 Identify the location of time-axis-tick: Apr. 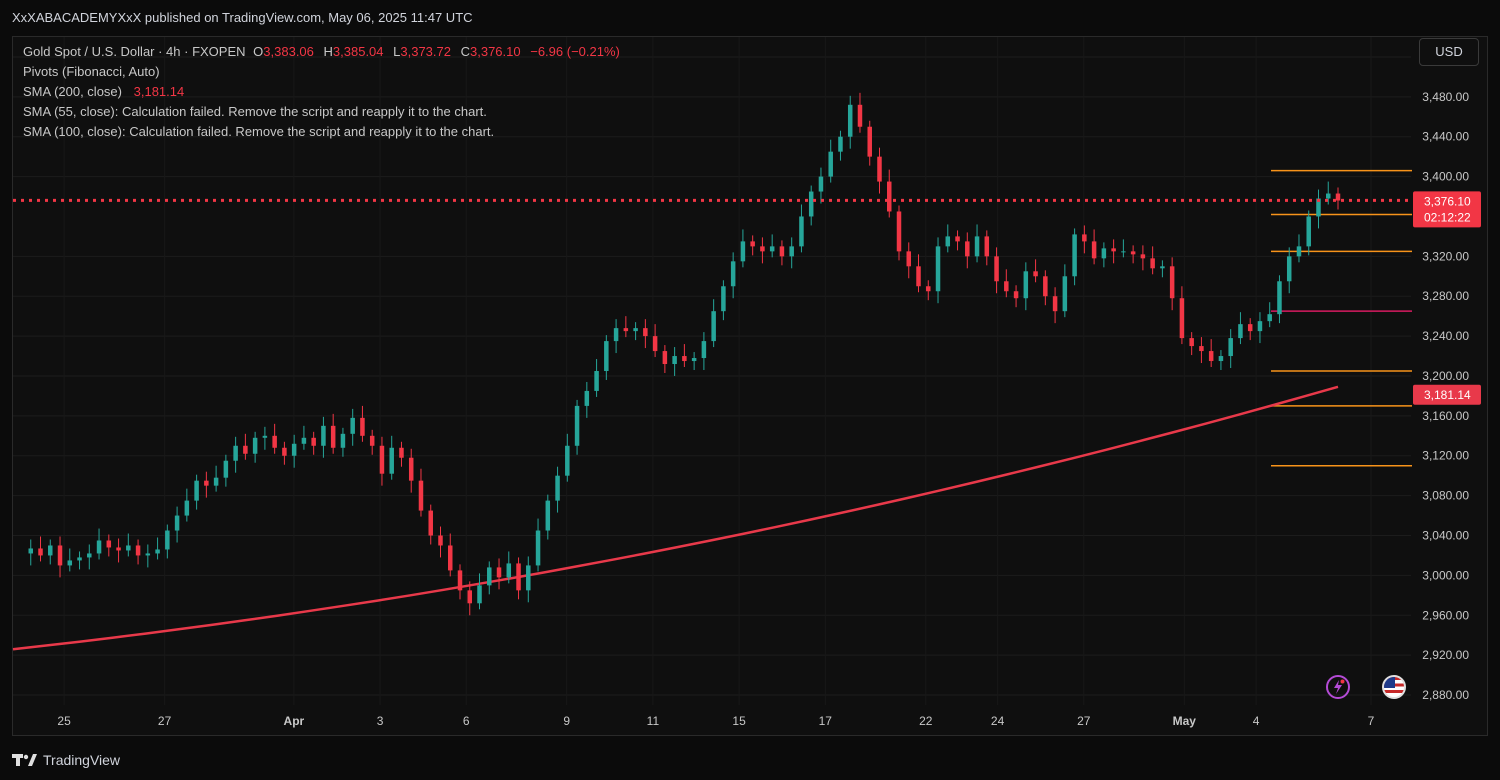
(294, 721).